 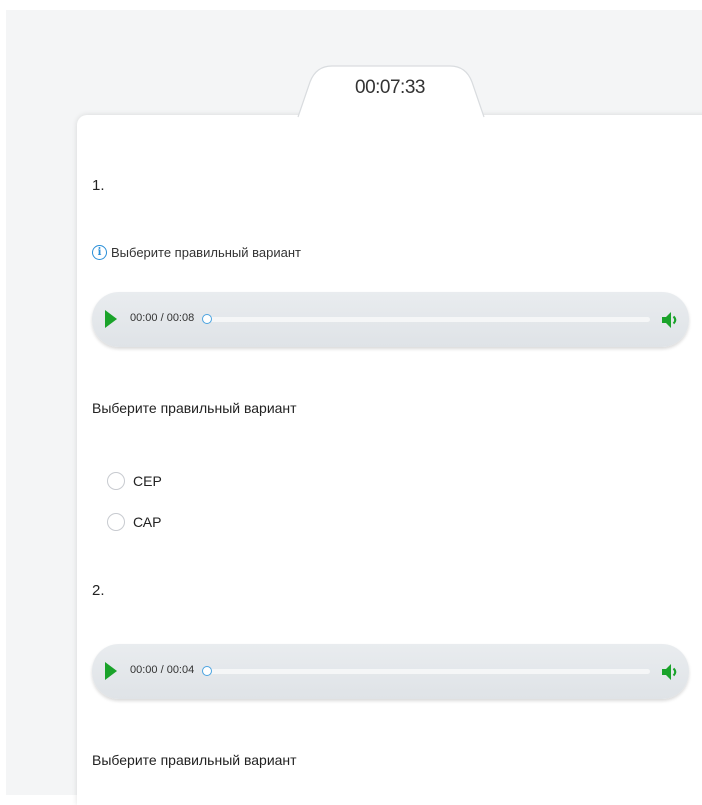 I want to click on left-margin, so click(x=3, y=401).